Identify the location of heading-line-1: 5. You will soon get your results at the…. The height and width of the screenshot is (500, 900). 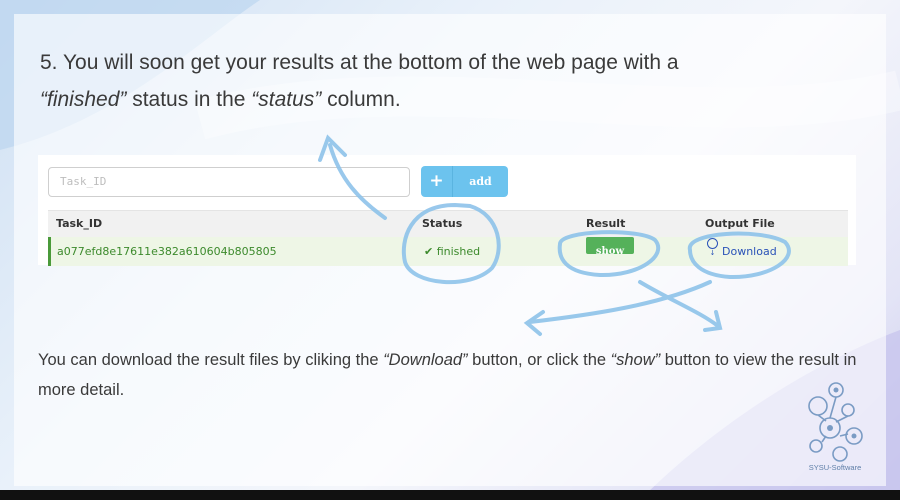
(359, 62).